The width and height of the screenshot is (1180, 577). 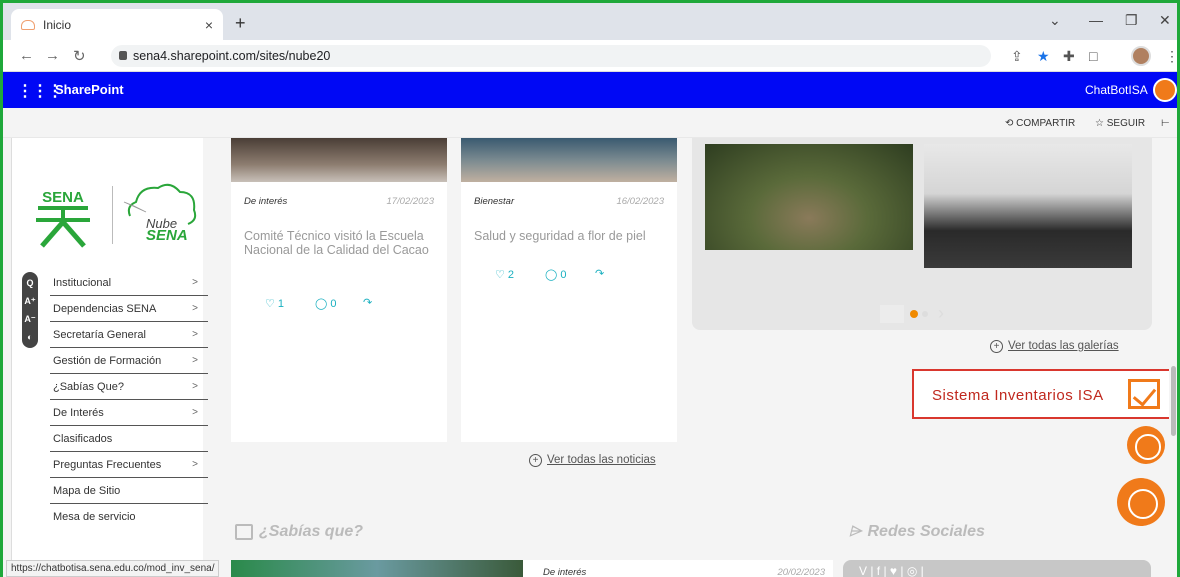 I want to click on nav-item-secretaria: Secretaría General >, so click(x=129, y=335).